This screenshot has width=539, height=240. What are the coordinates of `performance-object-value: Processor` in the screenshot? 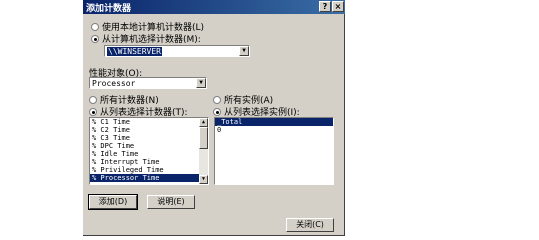 It's located at (114, 83).